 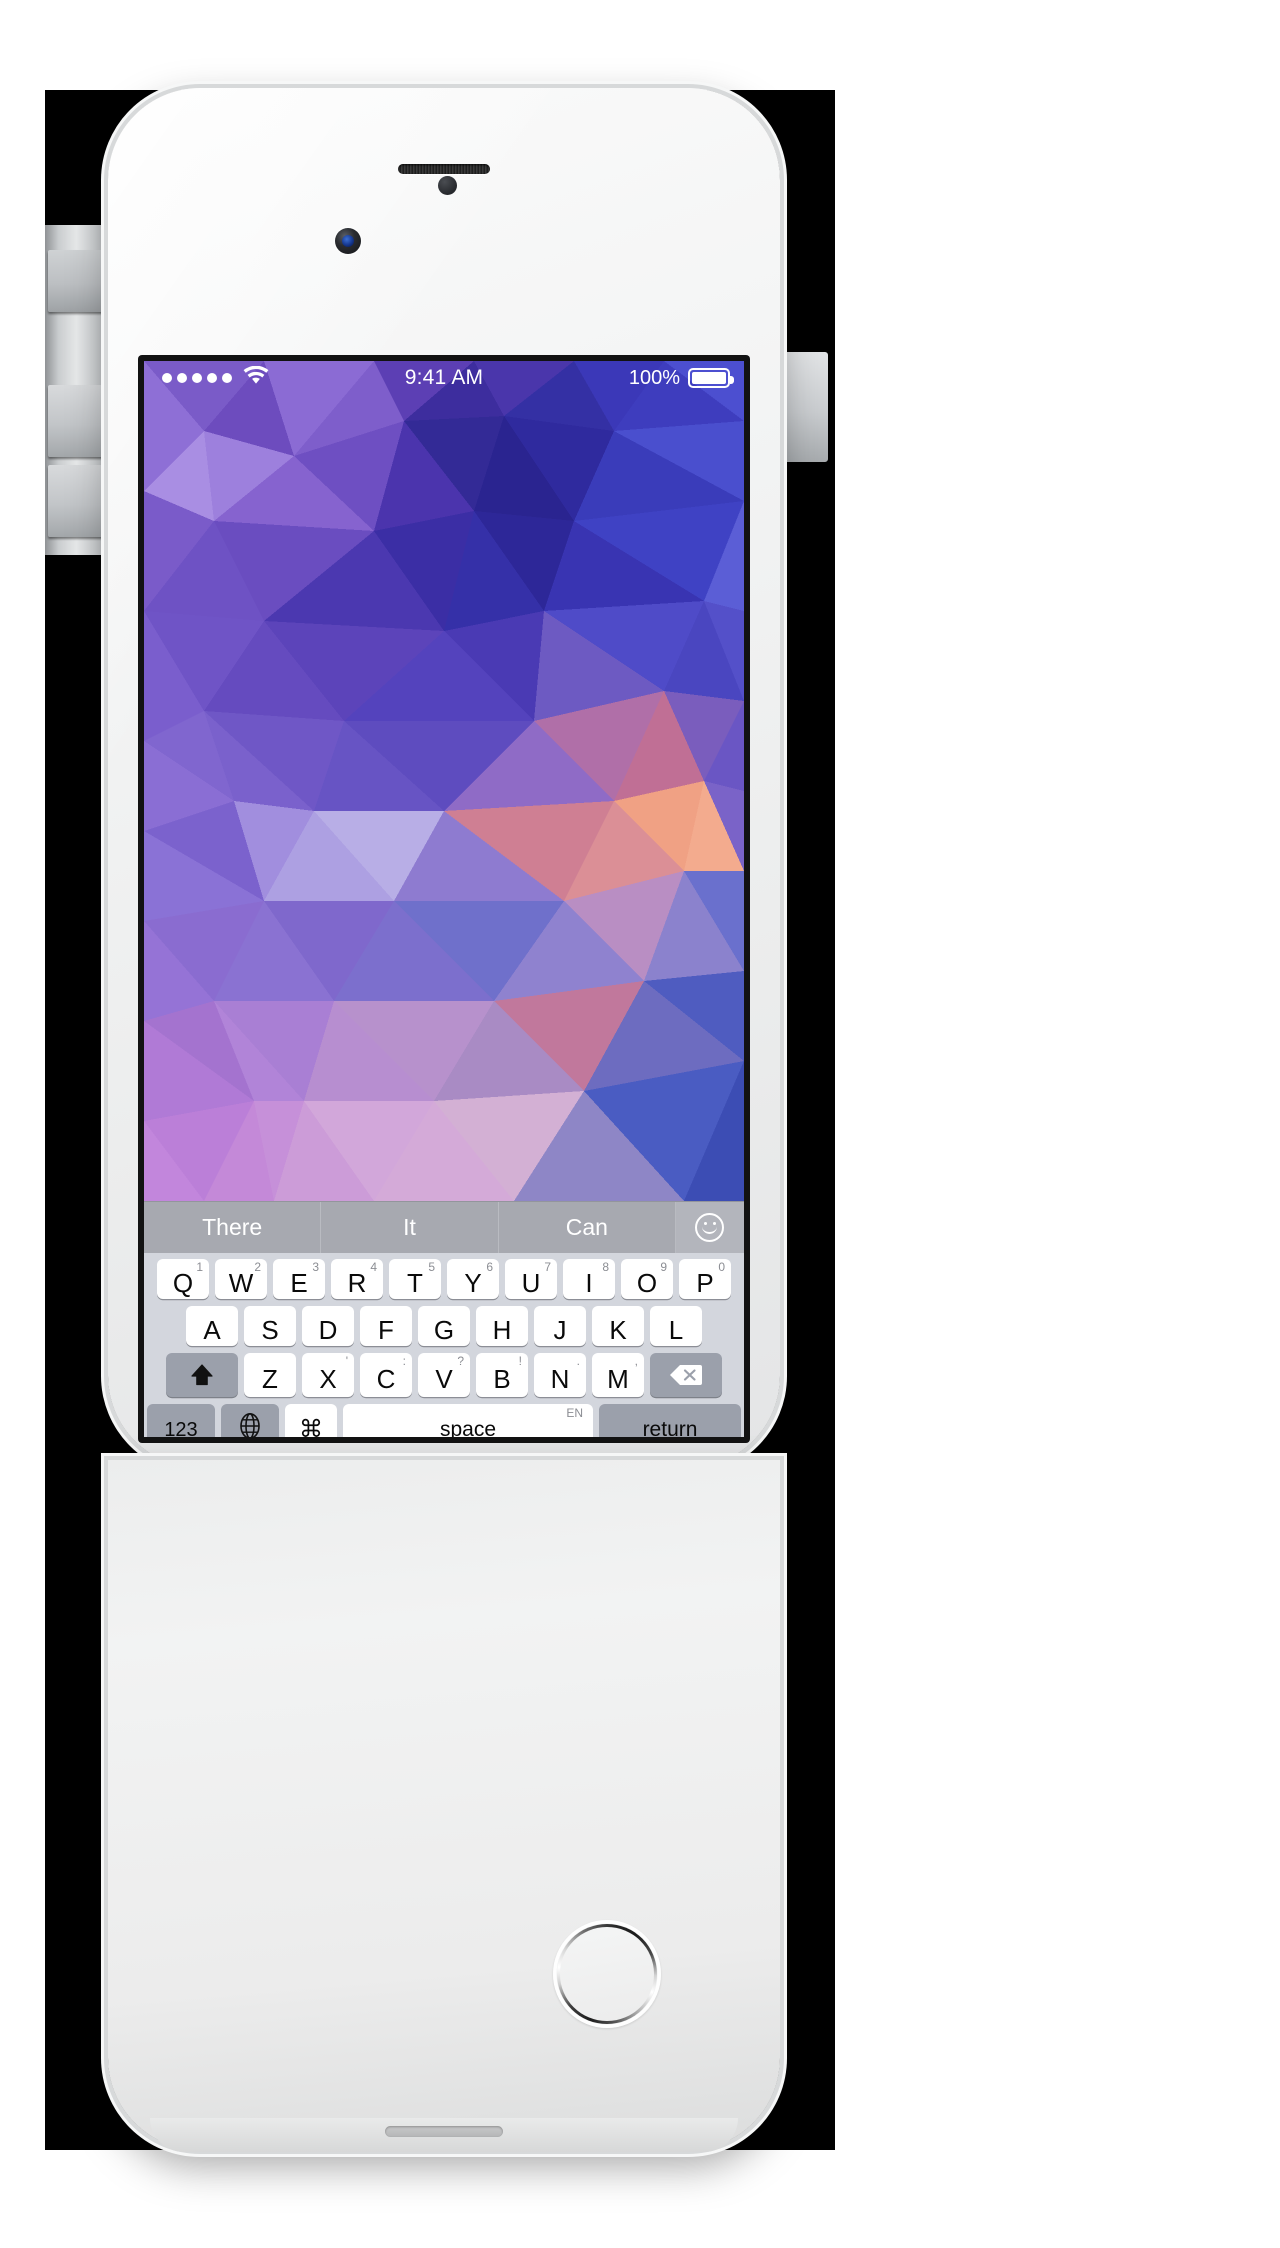 I want to click on globe-icon, so click(x=250, y=1425).